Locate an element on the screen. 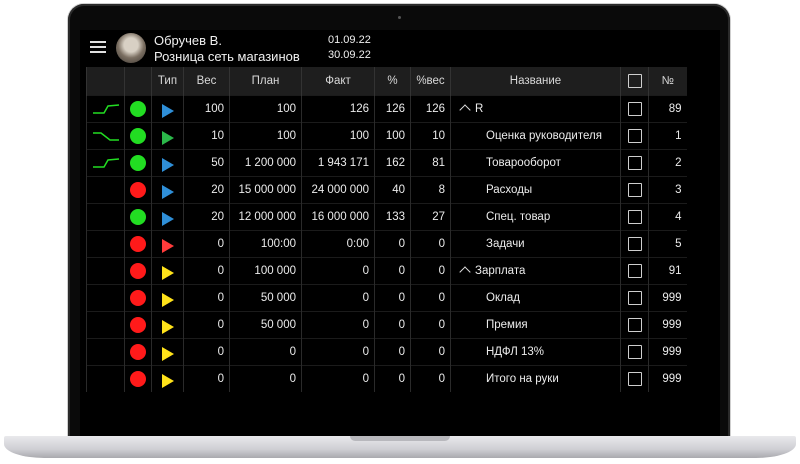  period-start-date: 01.09.22 is located at coordinates (349, 40).